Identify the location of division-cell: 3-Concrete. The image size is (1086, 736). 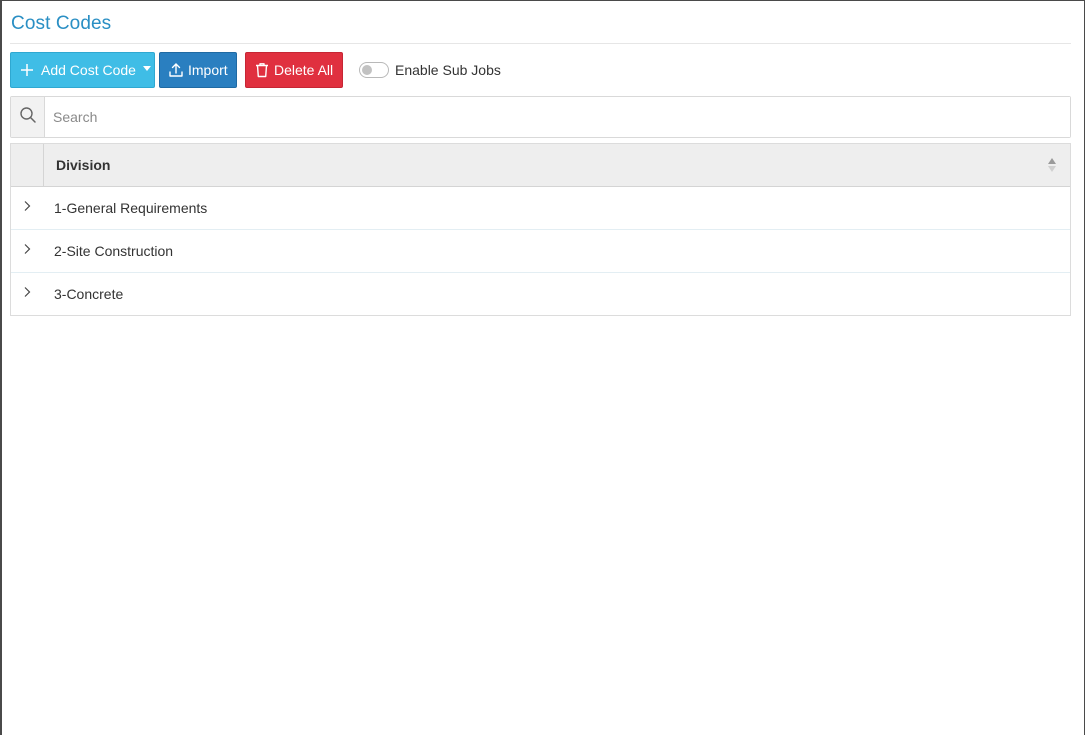
(89, 294).